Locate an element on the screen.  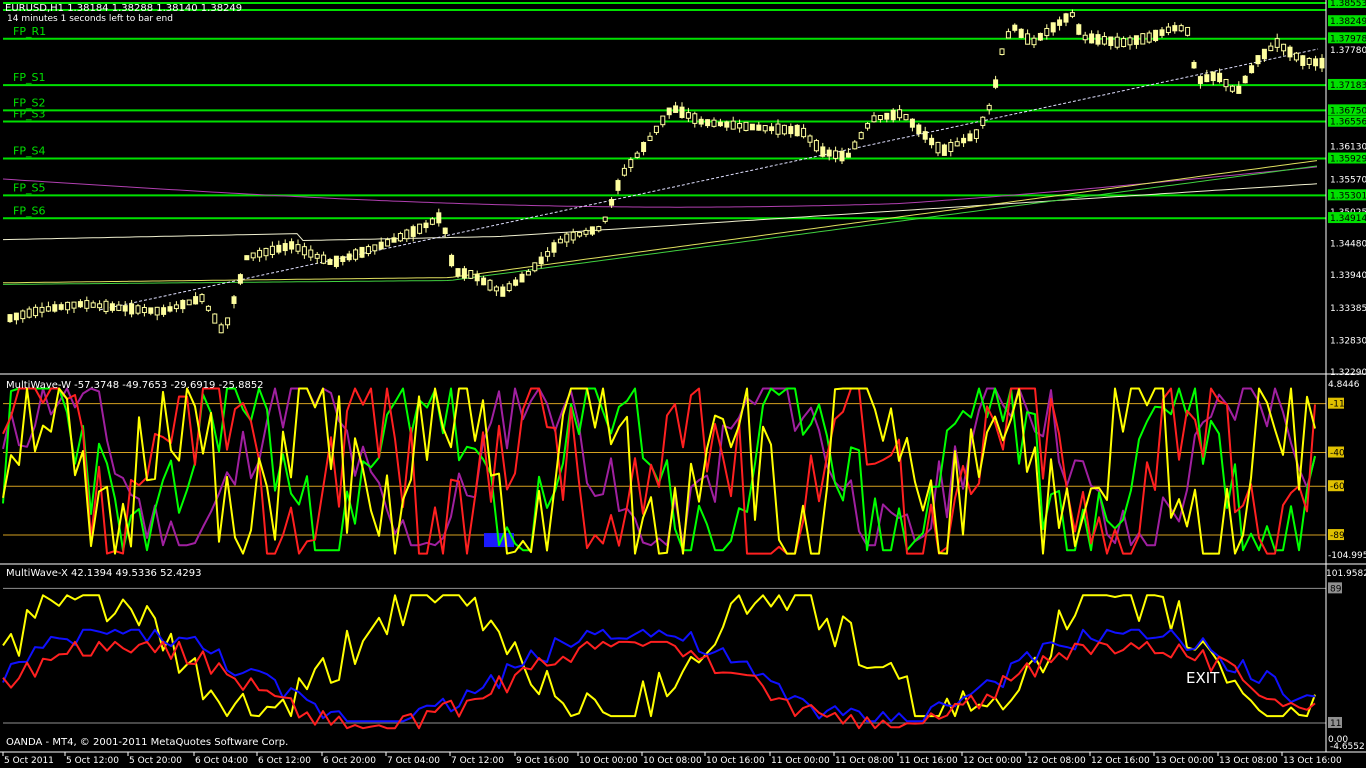
time-axis-label: 11 Oct 08:00 is located at coordinates (864, 761).